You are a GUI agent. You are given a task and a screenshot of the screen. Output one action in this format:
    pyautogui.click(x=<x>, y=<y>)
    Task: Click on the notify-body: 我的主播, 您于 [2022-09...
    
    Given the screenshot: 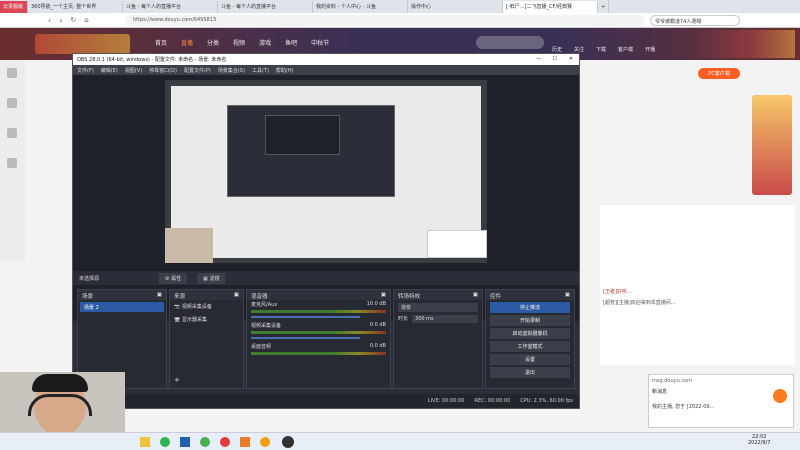 What is the action you would take?
    pyautogui.click(x=683, y=407)
    